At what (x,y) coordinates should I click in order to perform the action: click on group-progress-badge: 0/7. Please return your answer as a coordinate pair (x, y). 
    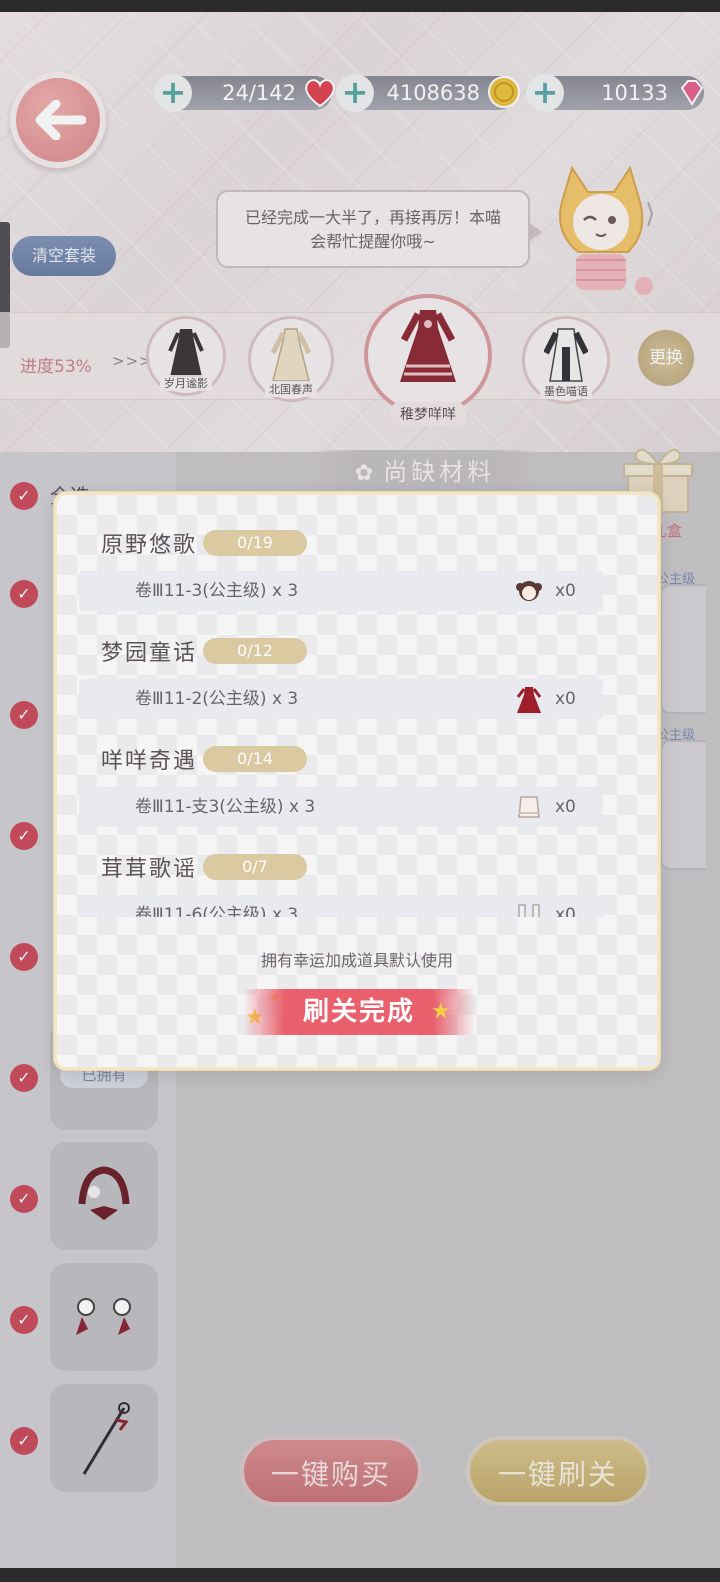
    Looking at the image, I should click on (255, 867).